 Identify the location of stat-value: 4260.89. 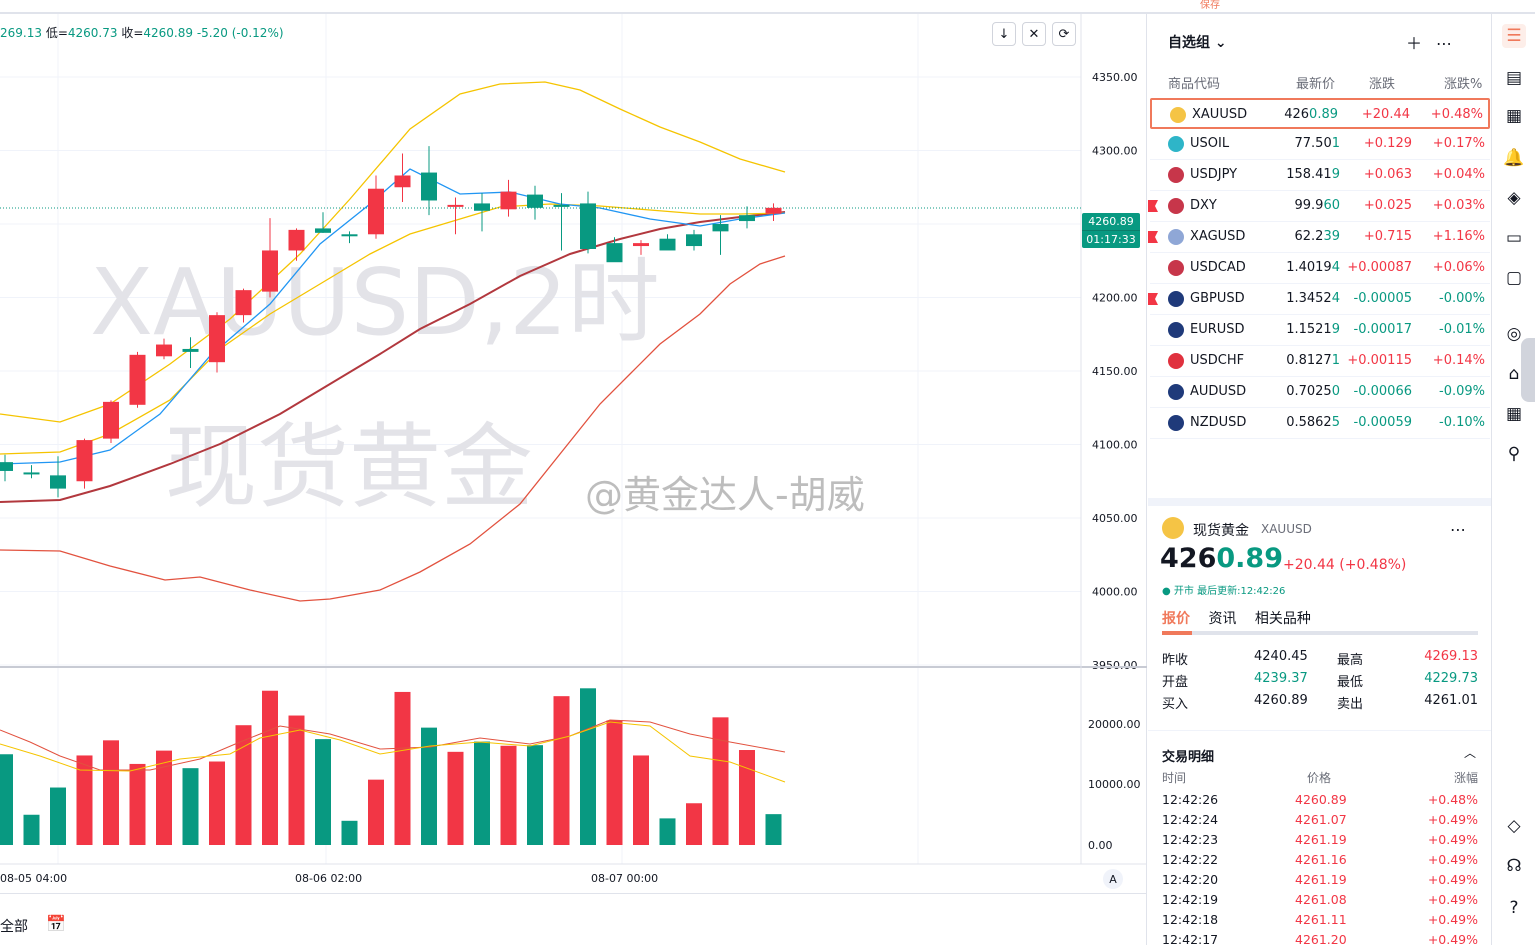
(1281, 700).